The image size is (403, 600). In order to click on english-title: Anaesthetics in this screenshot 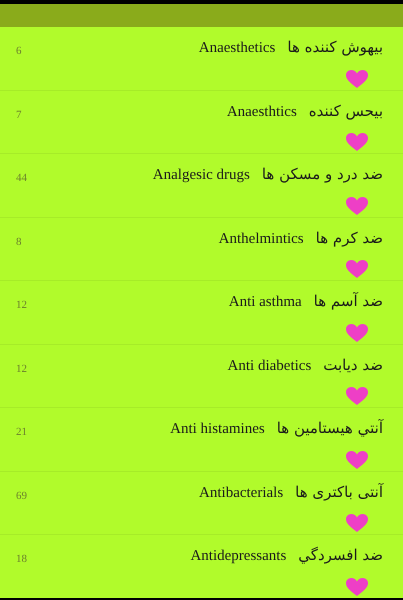, I will do `click(237, 48)`.